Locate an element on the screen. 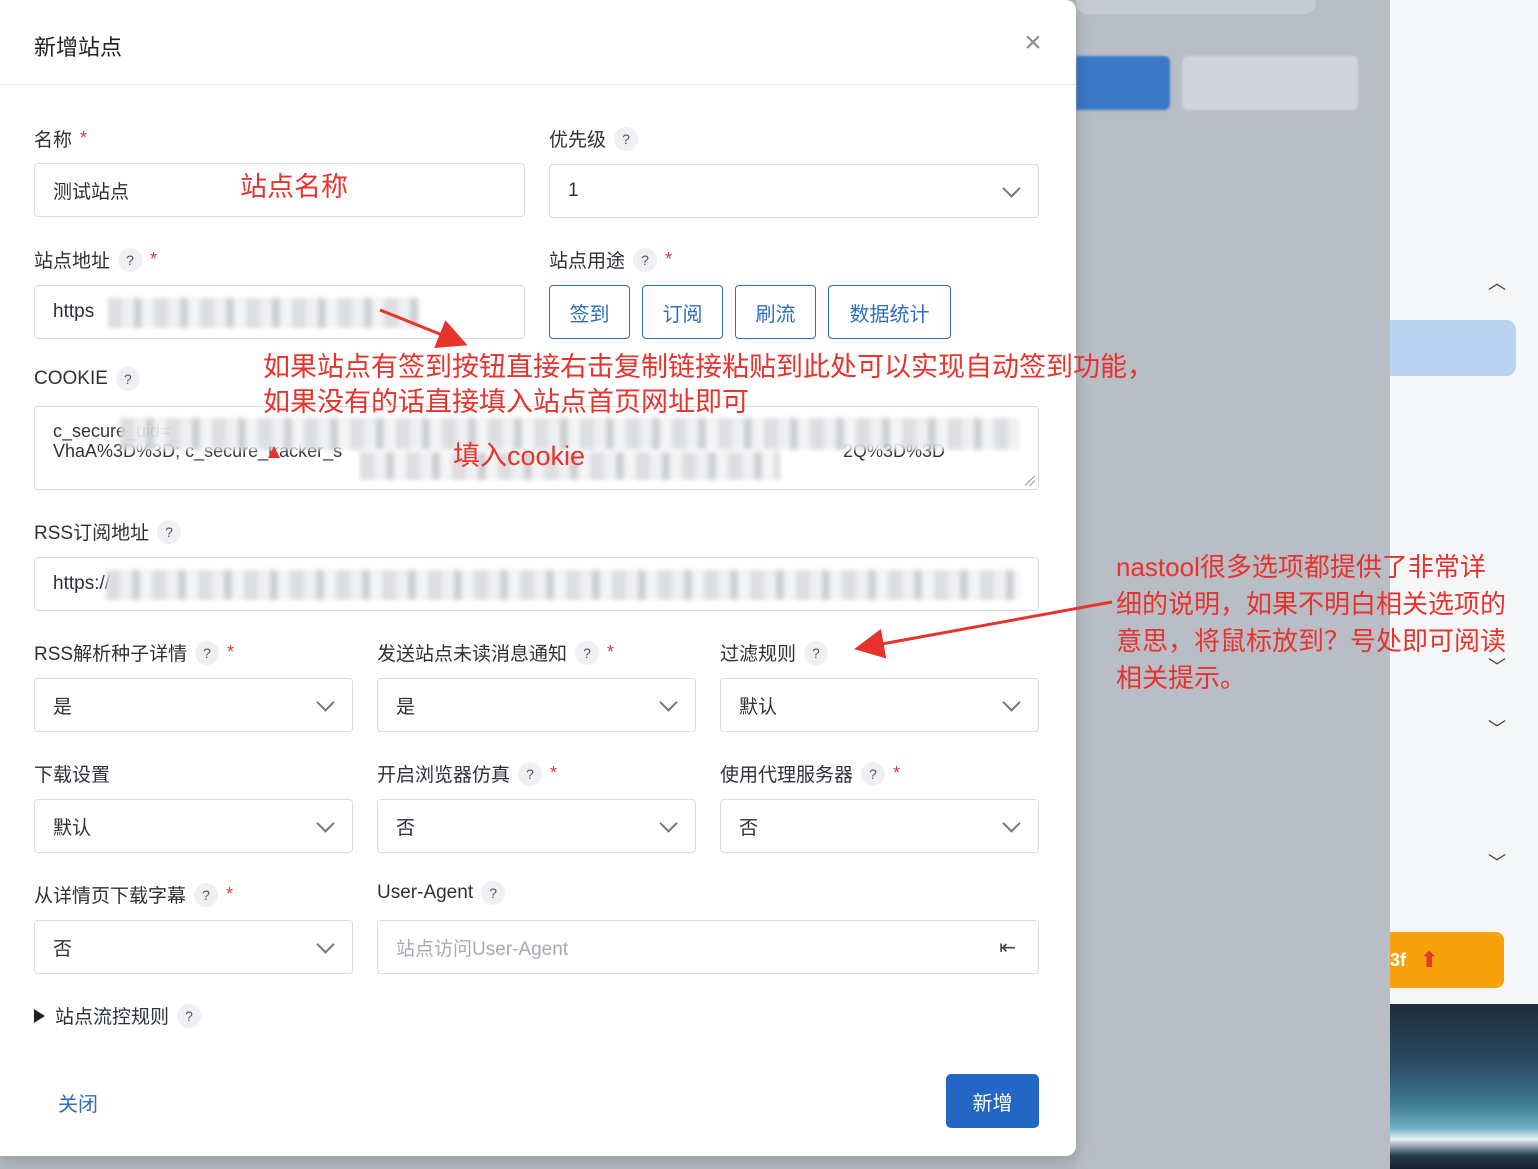 The image size is (1538, 1169). cookie-marker is located at coordinates (274, 452).